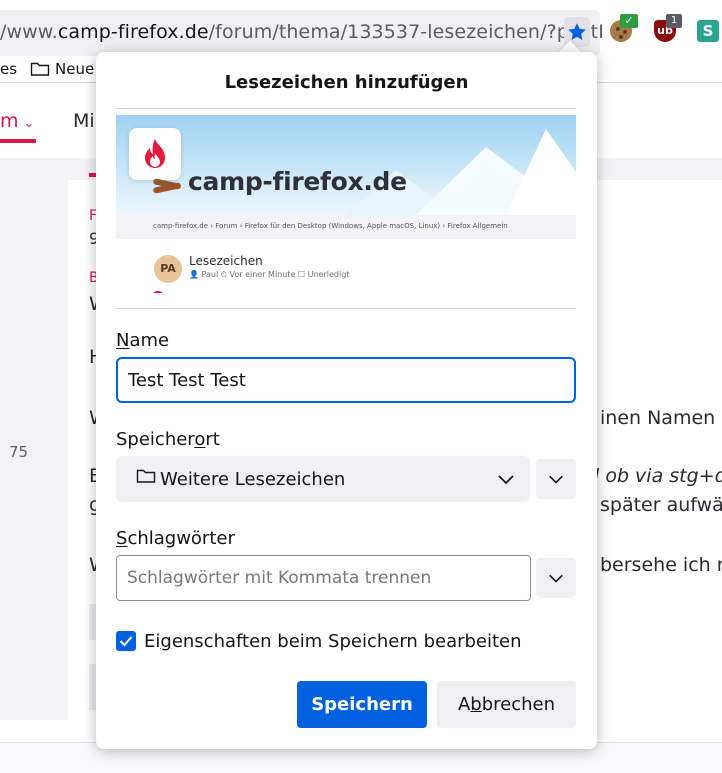 The height and width of the screenshot is (773, 722). Describe the element at coordinates (269, 274) in the screenshot. I see `preview-topic-meta: 👤 Paul ⏱ Vor einer Minute ☐ Unerledigt` at that location.